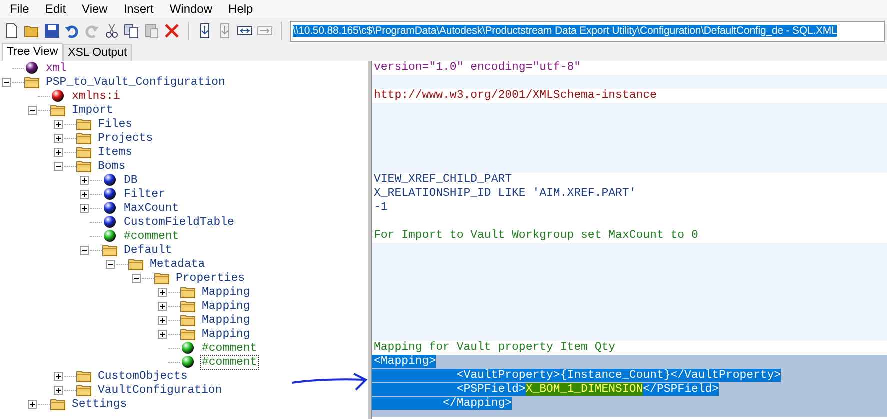 The width and height of the screenshot is (887, 419). Describe the element at coordinates (211, 278) in the screenshot. I see `tree-node-label: Properties` at that location.